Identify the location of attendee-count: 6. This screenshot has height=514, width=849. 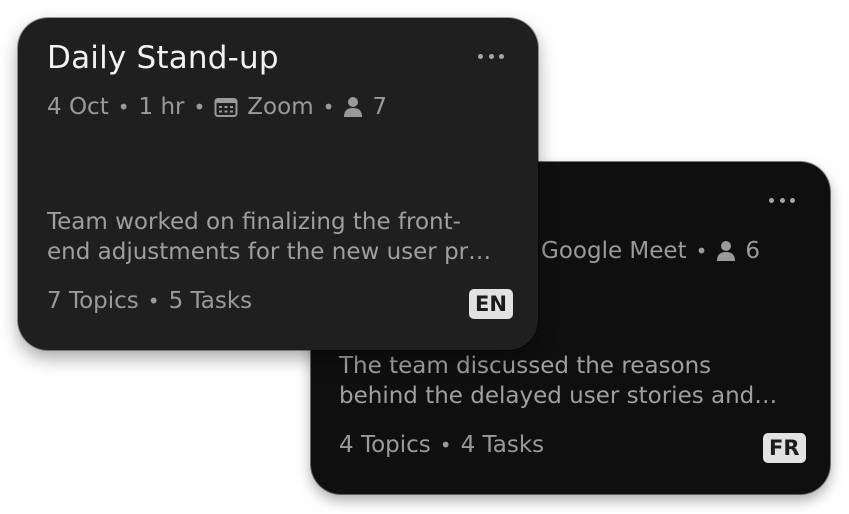
(753, 251).